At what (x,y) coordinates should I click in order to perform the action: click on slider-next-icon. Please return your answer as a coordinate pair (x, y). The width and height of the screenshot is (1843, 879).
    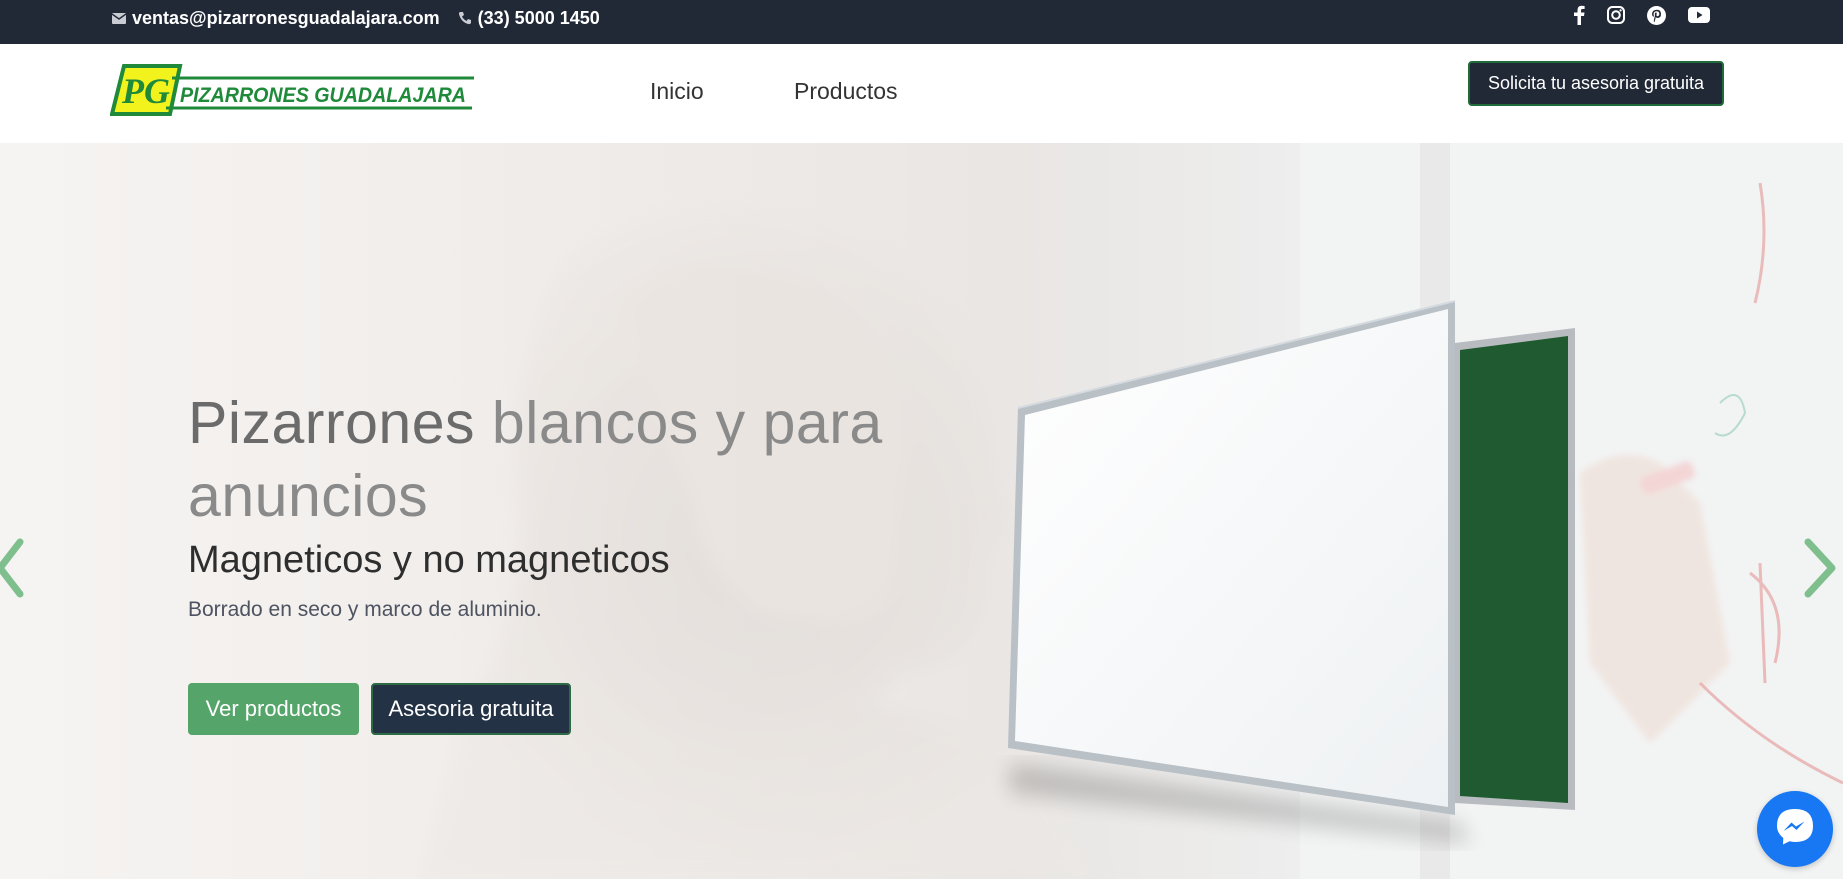
    Looking at the image, I should click on (1820, 570).